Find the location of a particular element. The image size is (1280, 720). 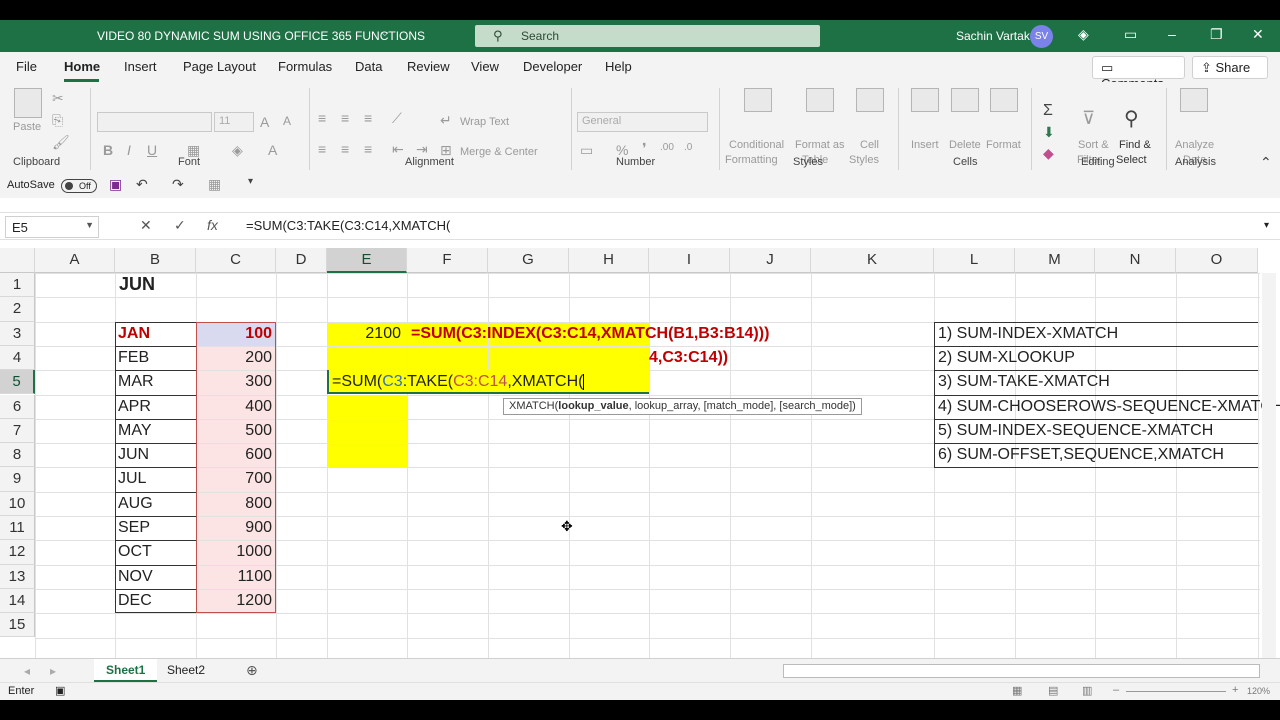

format-cells-label: Format is located at coordinates (1003, 145).